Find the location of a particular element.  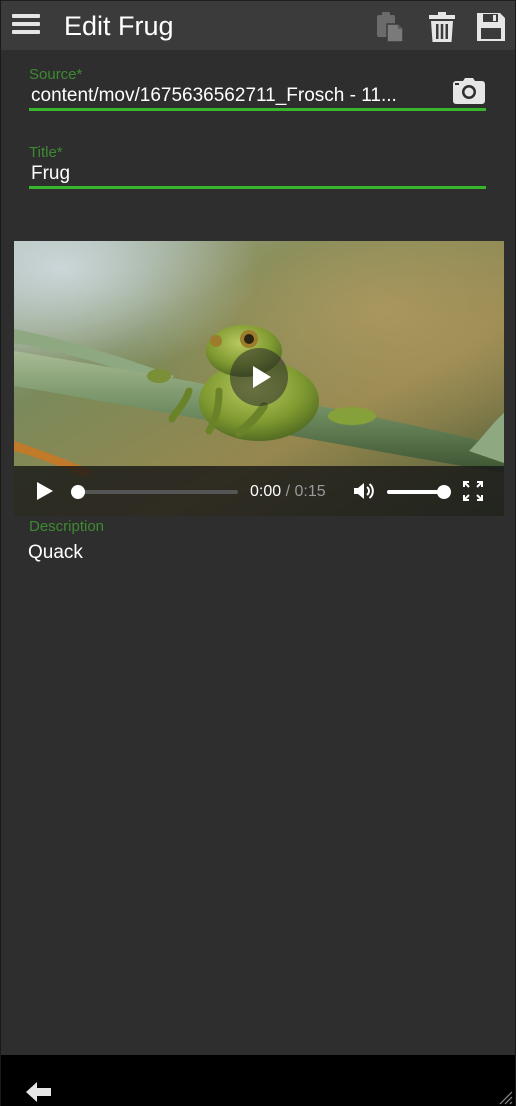

volume-slider is located at coordinates (419, 492).